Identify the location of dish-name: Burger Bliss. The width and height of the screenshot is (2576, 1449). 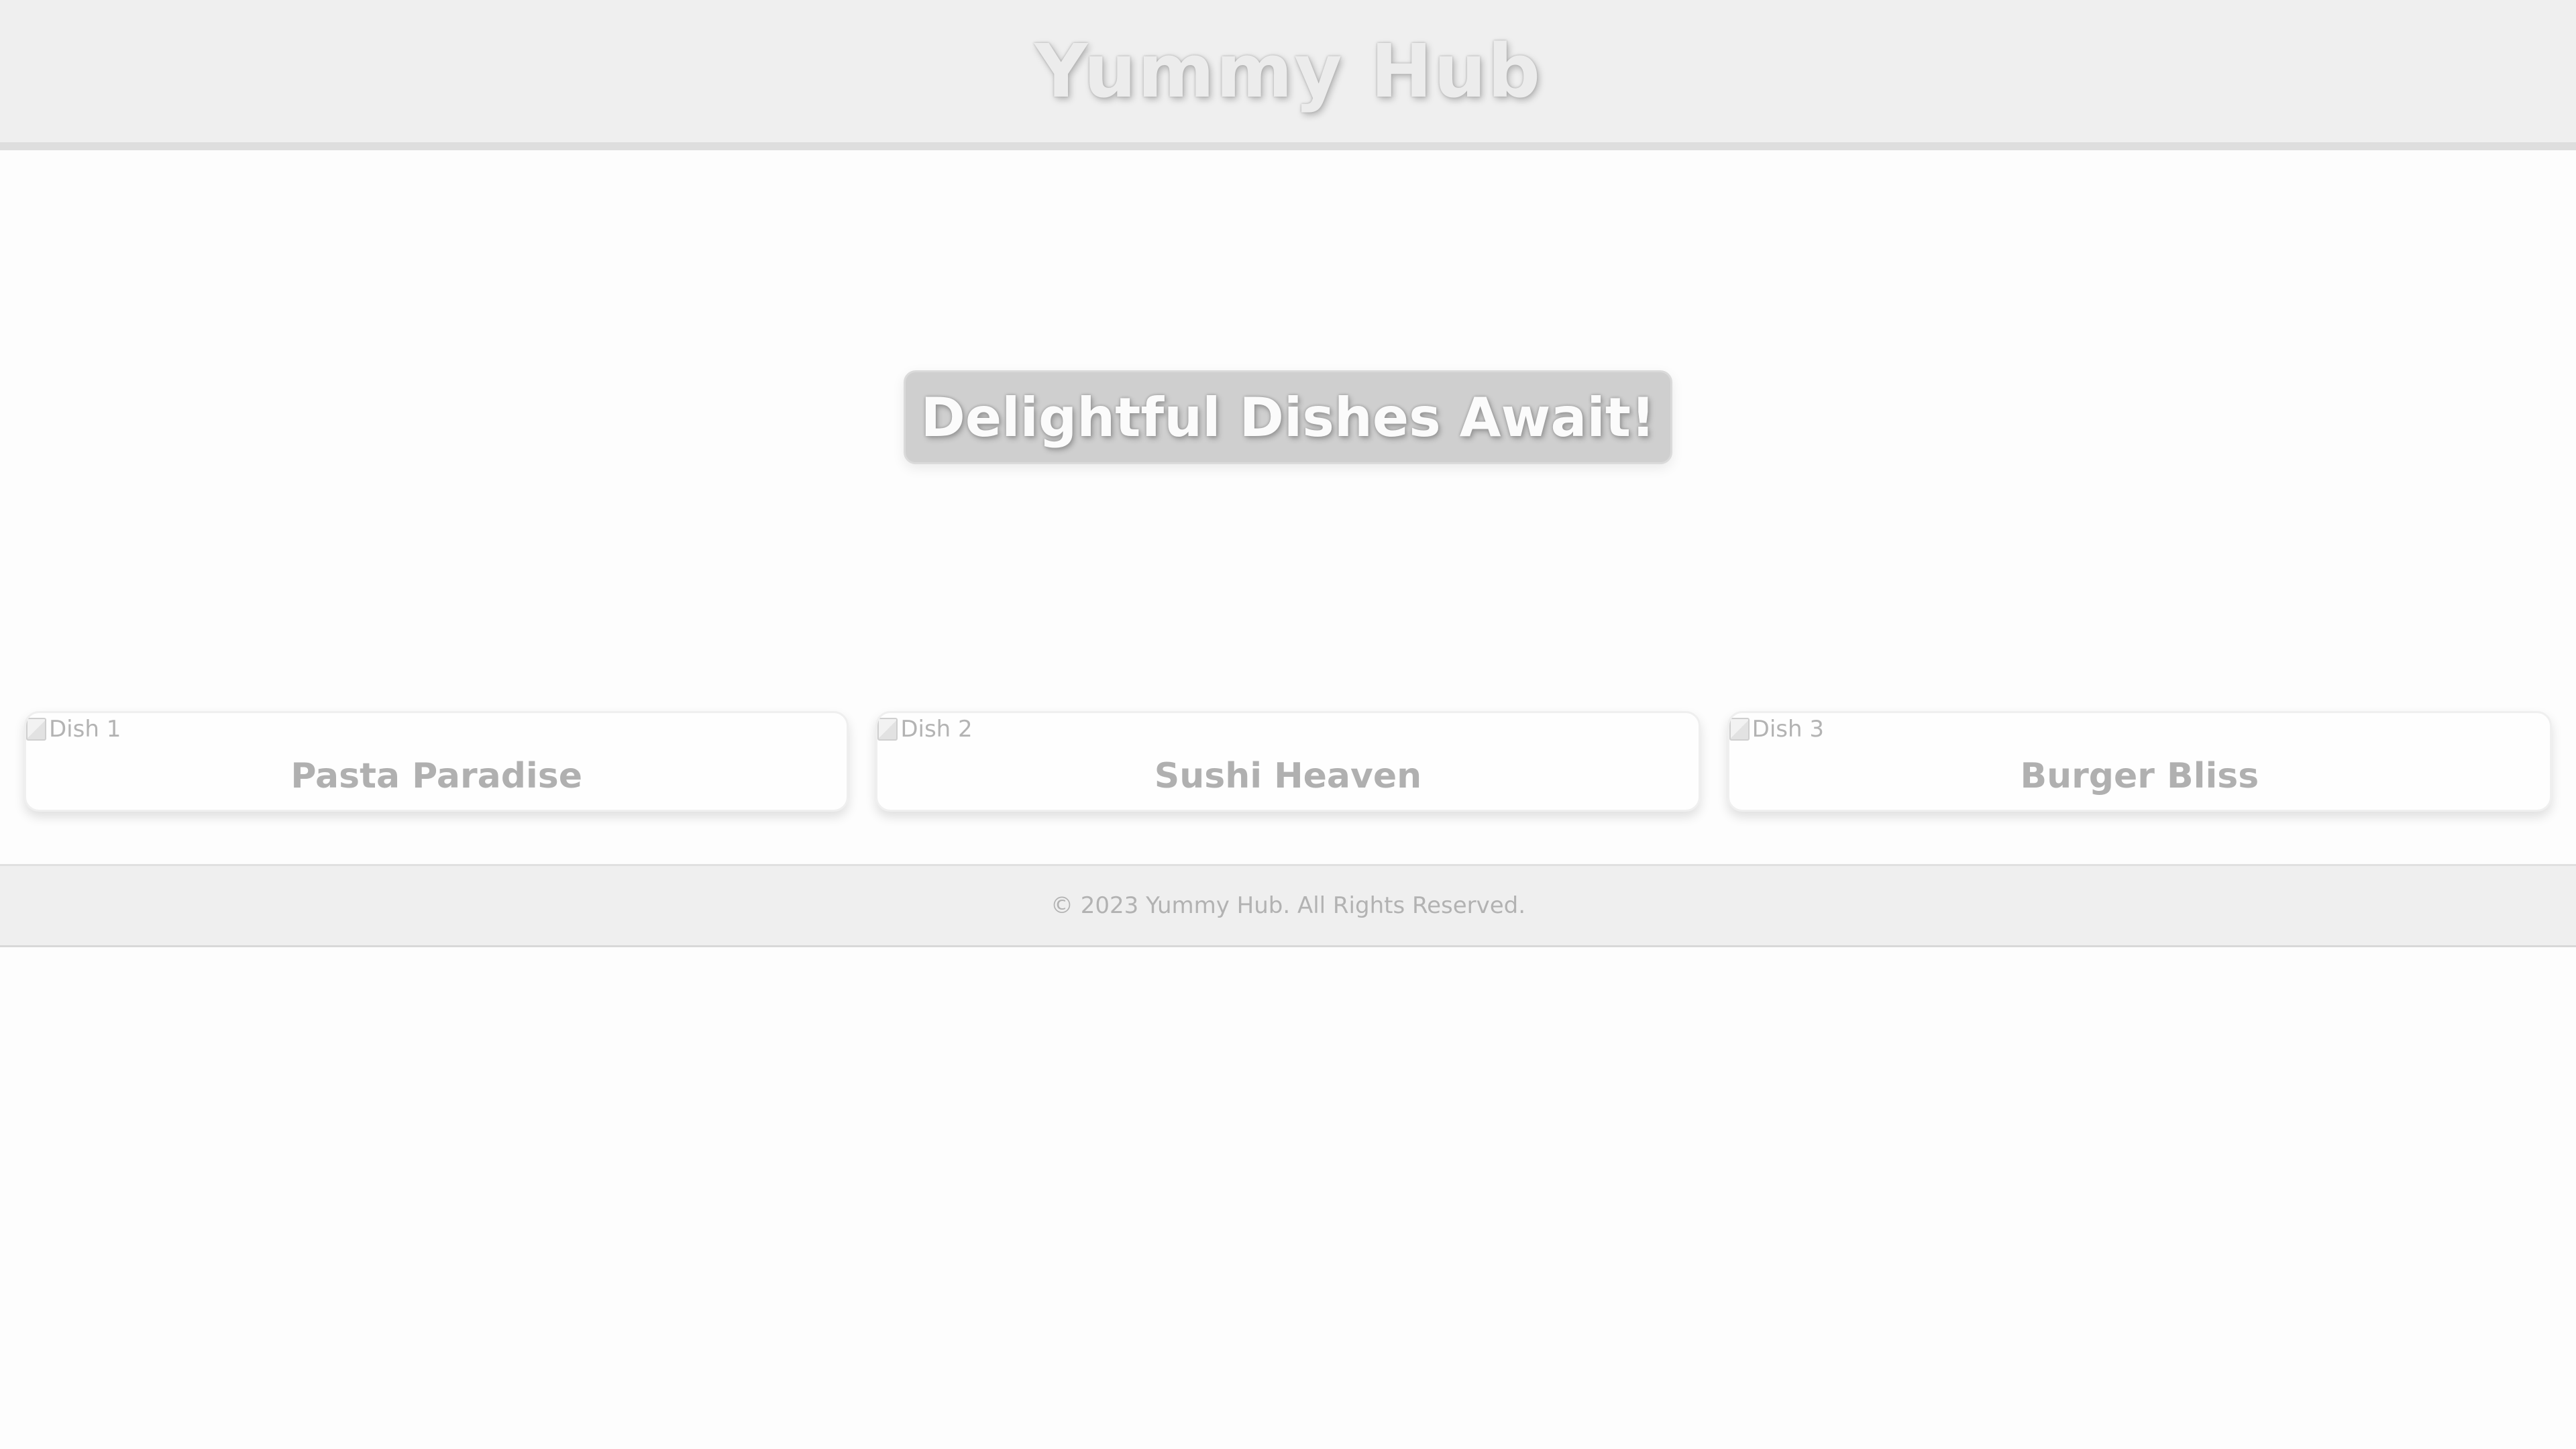
(2139, 776).